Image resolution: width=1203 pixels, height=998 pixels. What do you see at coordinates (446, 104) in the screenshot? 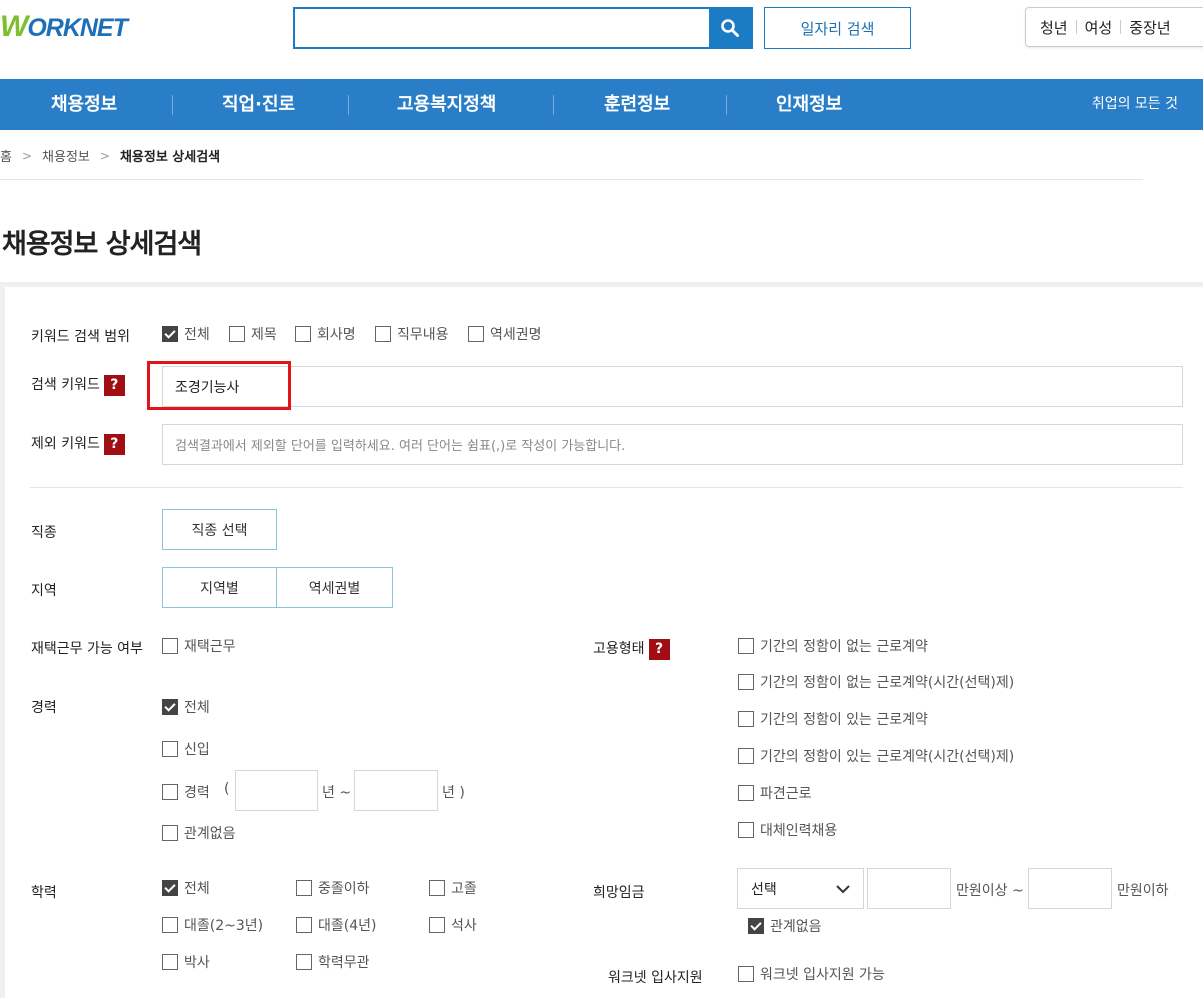
I see `nav-item-welfare: 고용복지정책` at bounding box center [446, 104].